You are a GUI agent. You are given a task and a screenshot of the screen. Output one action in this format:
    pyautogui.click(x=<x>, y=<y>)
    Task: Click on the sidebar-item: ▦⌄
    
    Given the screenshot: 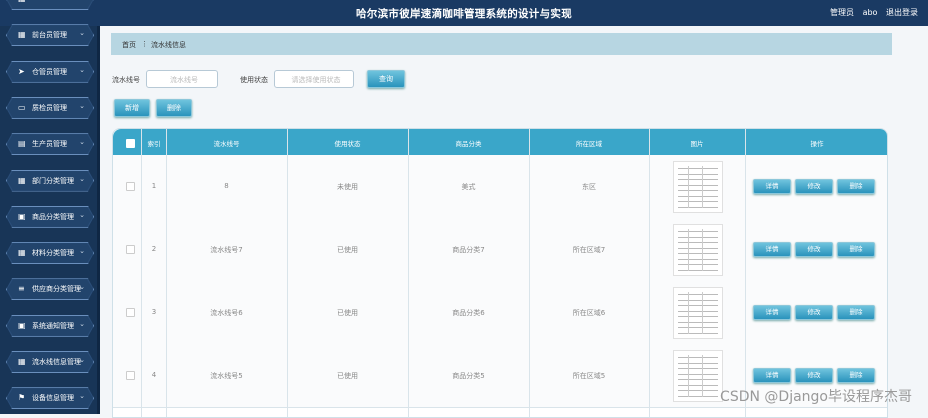 What is the action you would take?
    pyautogui.click(x=50, y=5)
    